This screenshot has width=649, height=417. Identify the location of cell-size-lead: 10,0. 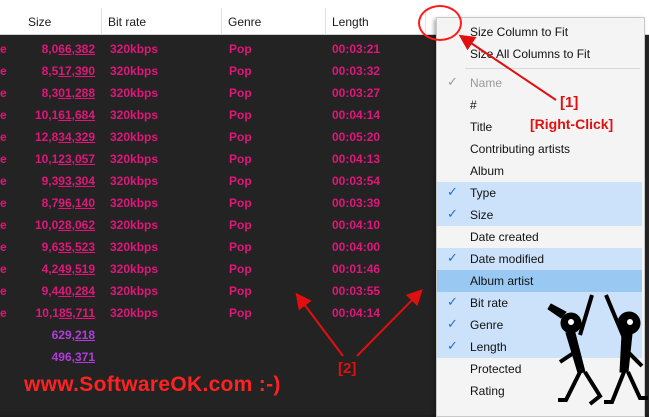
(46, 225).